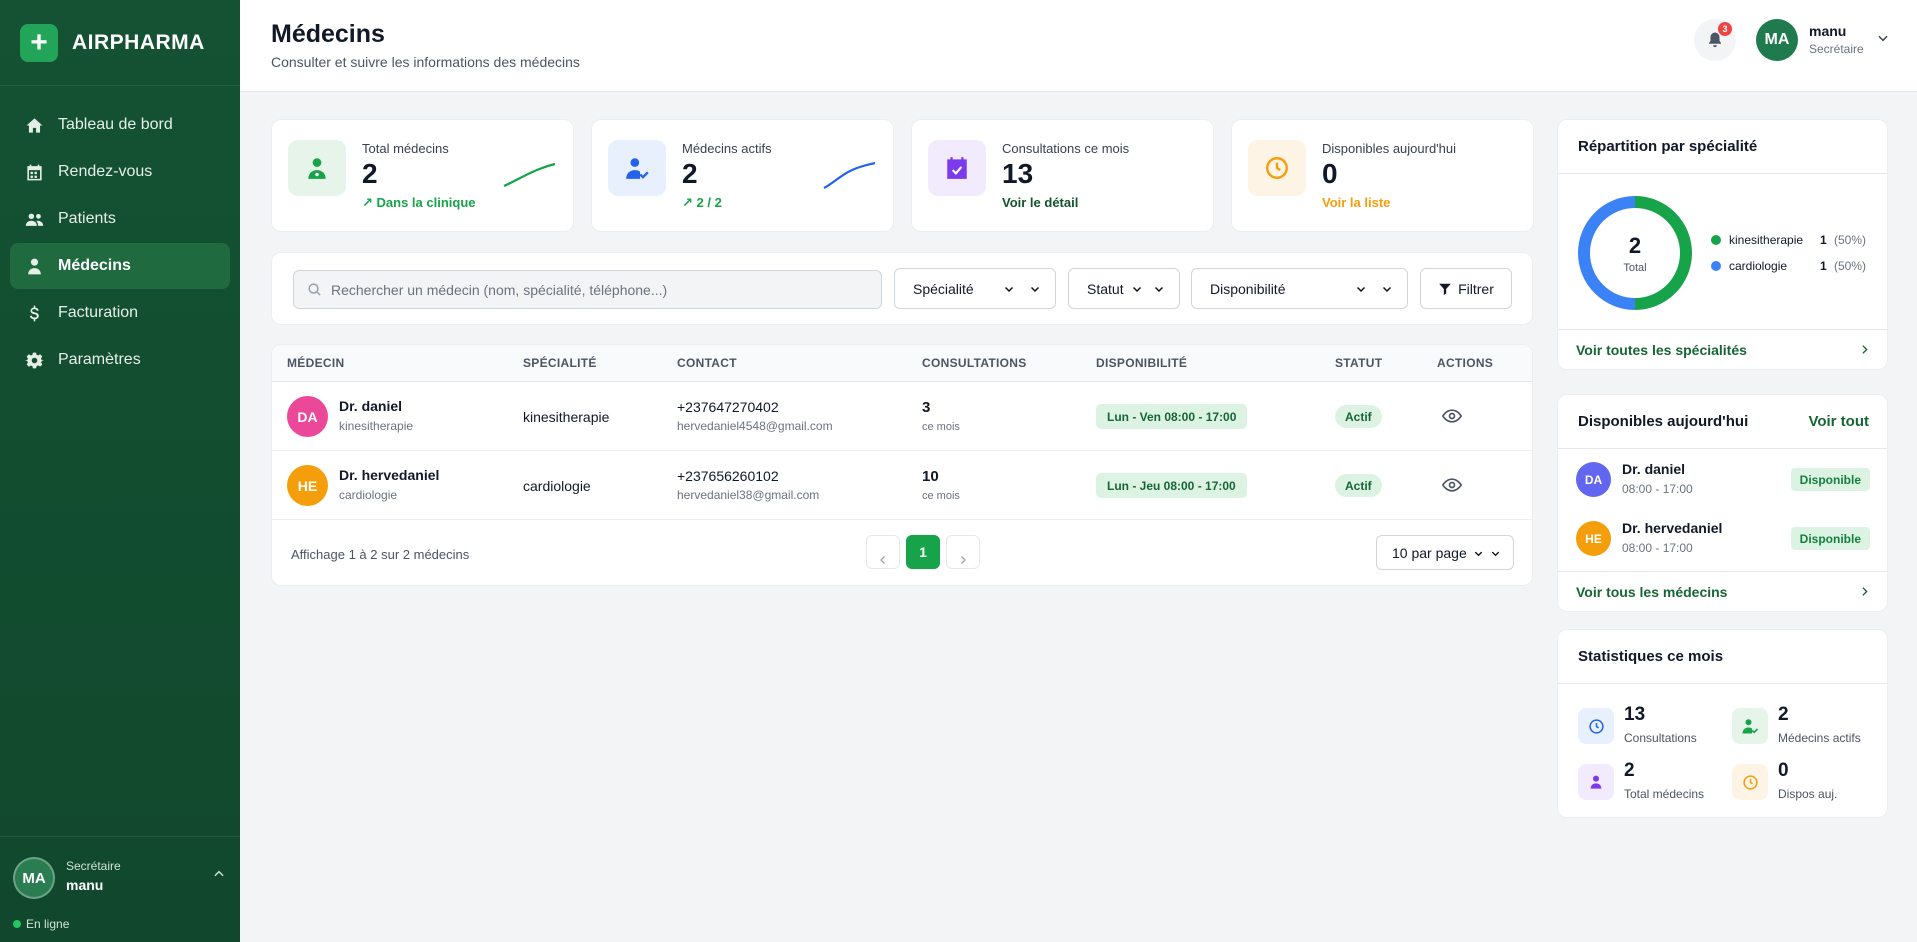  Describe the element at coordinates (883, 552) in the screenshot. I see `prev-page-button` at that location.